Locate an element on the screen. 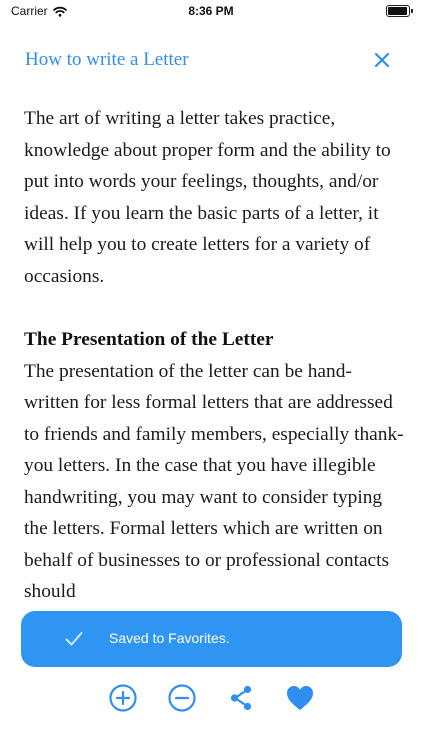 This screenshot has height=750, width=422. status-bar: Carrier 8:36 PM is located at coordinates (211, 12).